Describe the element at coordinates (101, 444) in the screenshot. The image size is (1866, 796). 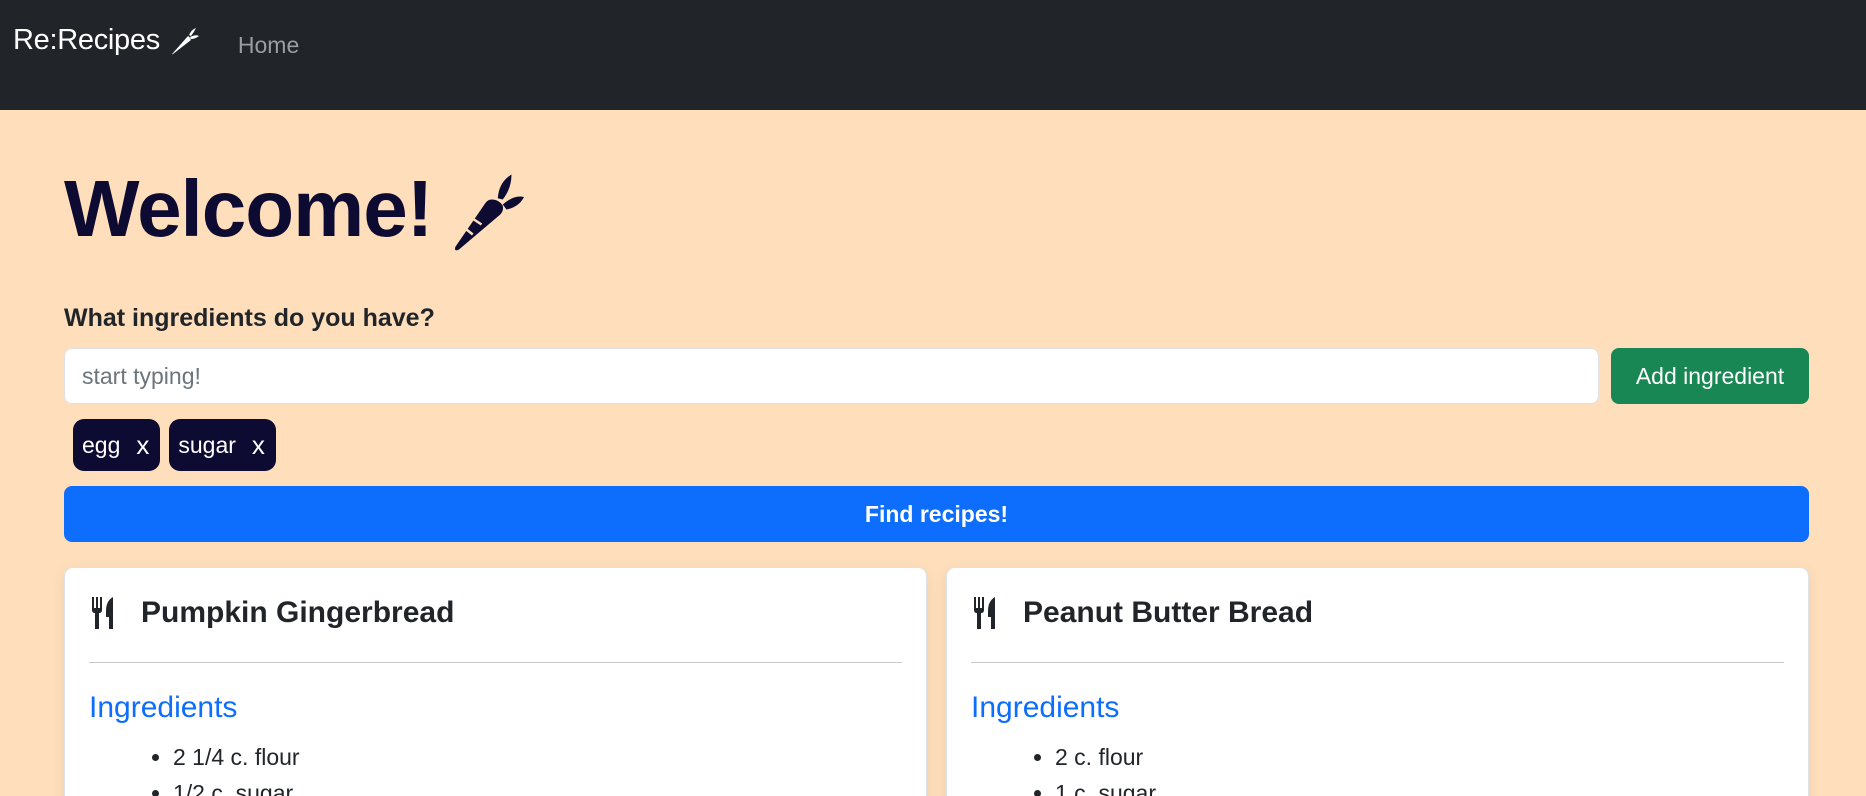
I see `chip-label: egg` at that location.